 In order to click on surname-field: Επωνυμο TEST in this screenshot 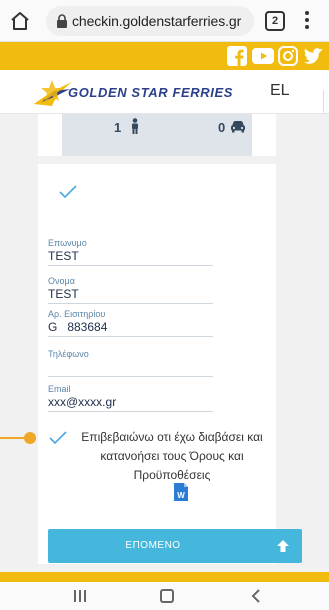, I will do `click(130, 252)`.